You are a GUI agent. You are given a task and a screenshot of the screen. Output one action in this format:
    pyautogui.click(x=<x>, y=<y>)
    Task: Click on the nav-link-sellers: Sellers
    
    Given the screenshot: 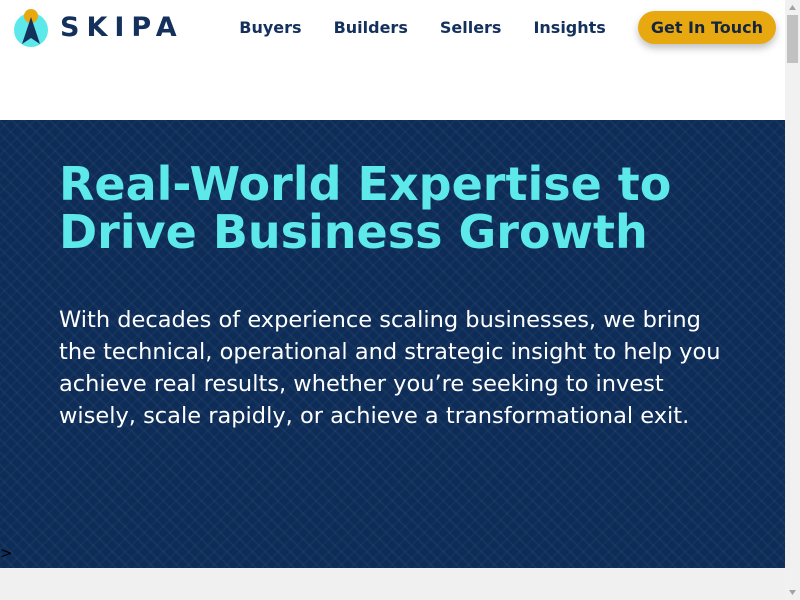 What is the action you would take?
    pyautogui.click(x=471, y=27)
    